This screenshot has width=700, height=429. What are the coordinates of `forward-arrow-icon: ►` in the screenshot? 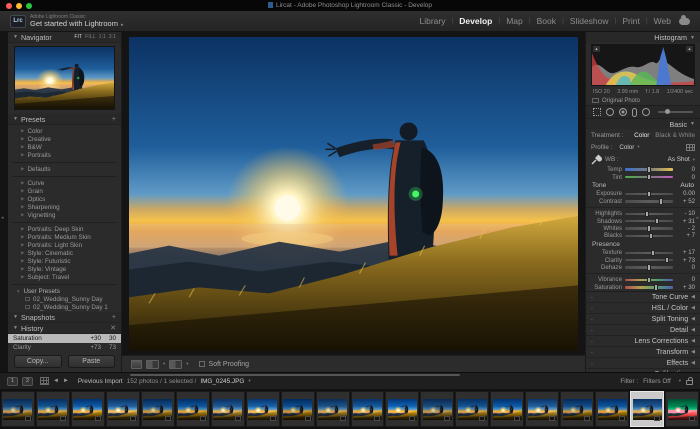 It's located at (66, 381).